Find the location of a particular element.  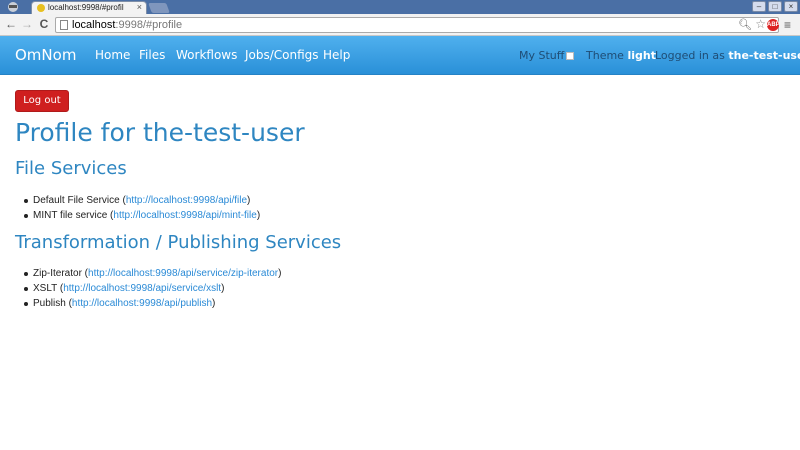

page-title: Profile for the-test-user is located at coordinates (160, 132).